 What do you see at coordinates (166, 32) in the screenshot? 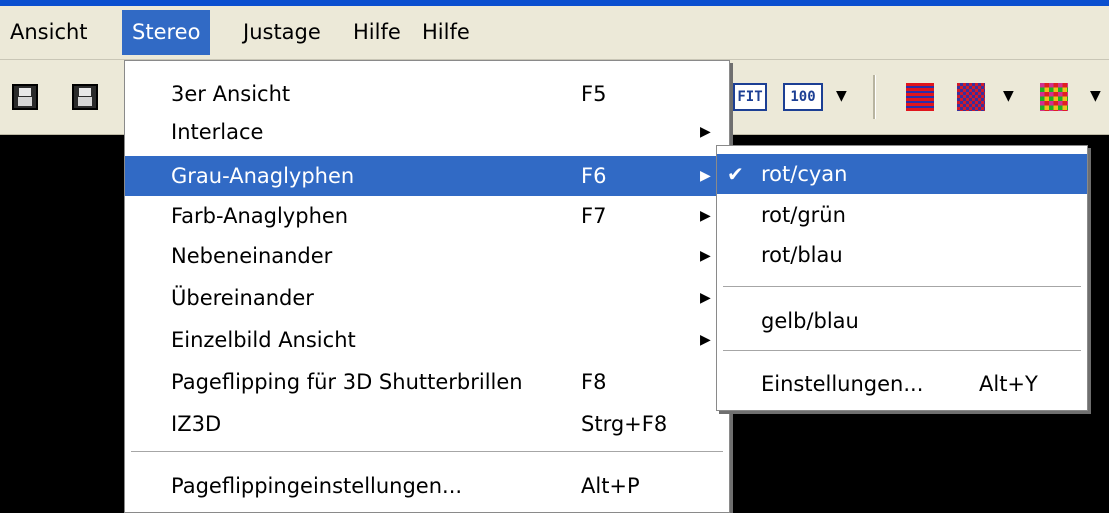
I see `menu-stereo: Stereo` at bounding box center [166, 32].